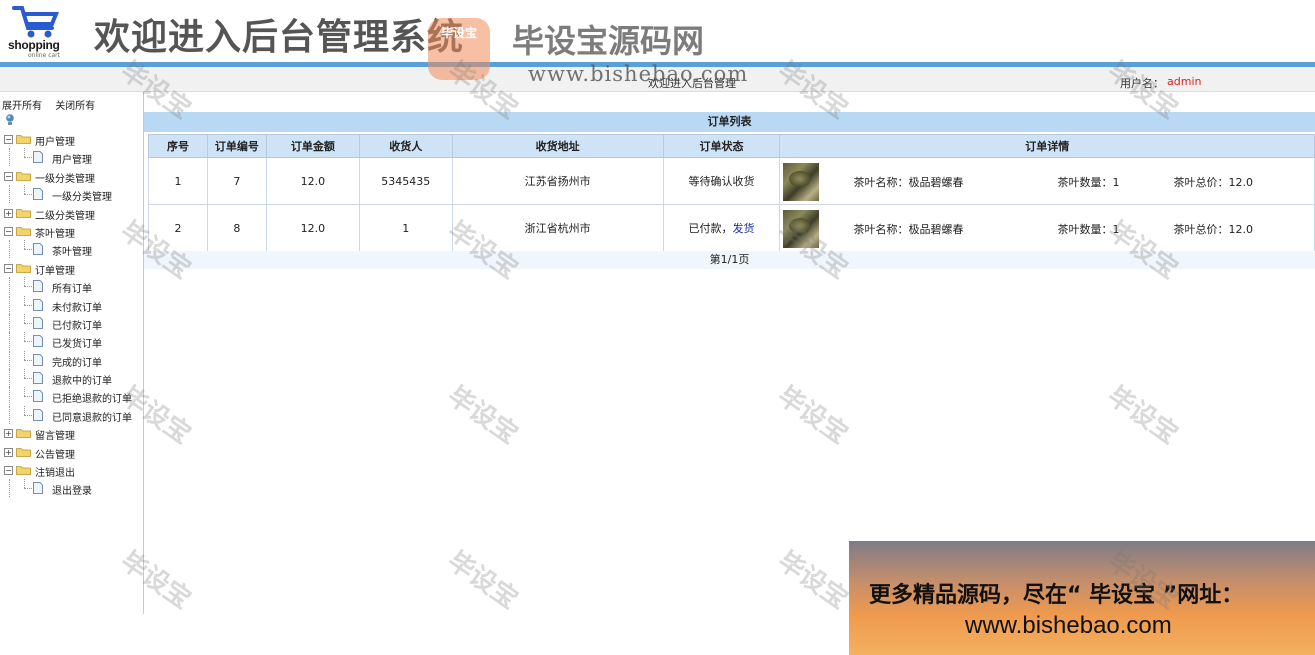 This screenshot has width=1315, height=655. I want to click on cell-index: 1, so click(178, 181).